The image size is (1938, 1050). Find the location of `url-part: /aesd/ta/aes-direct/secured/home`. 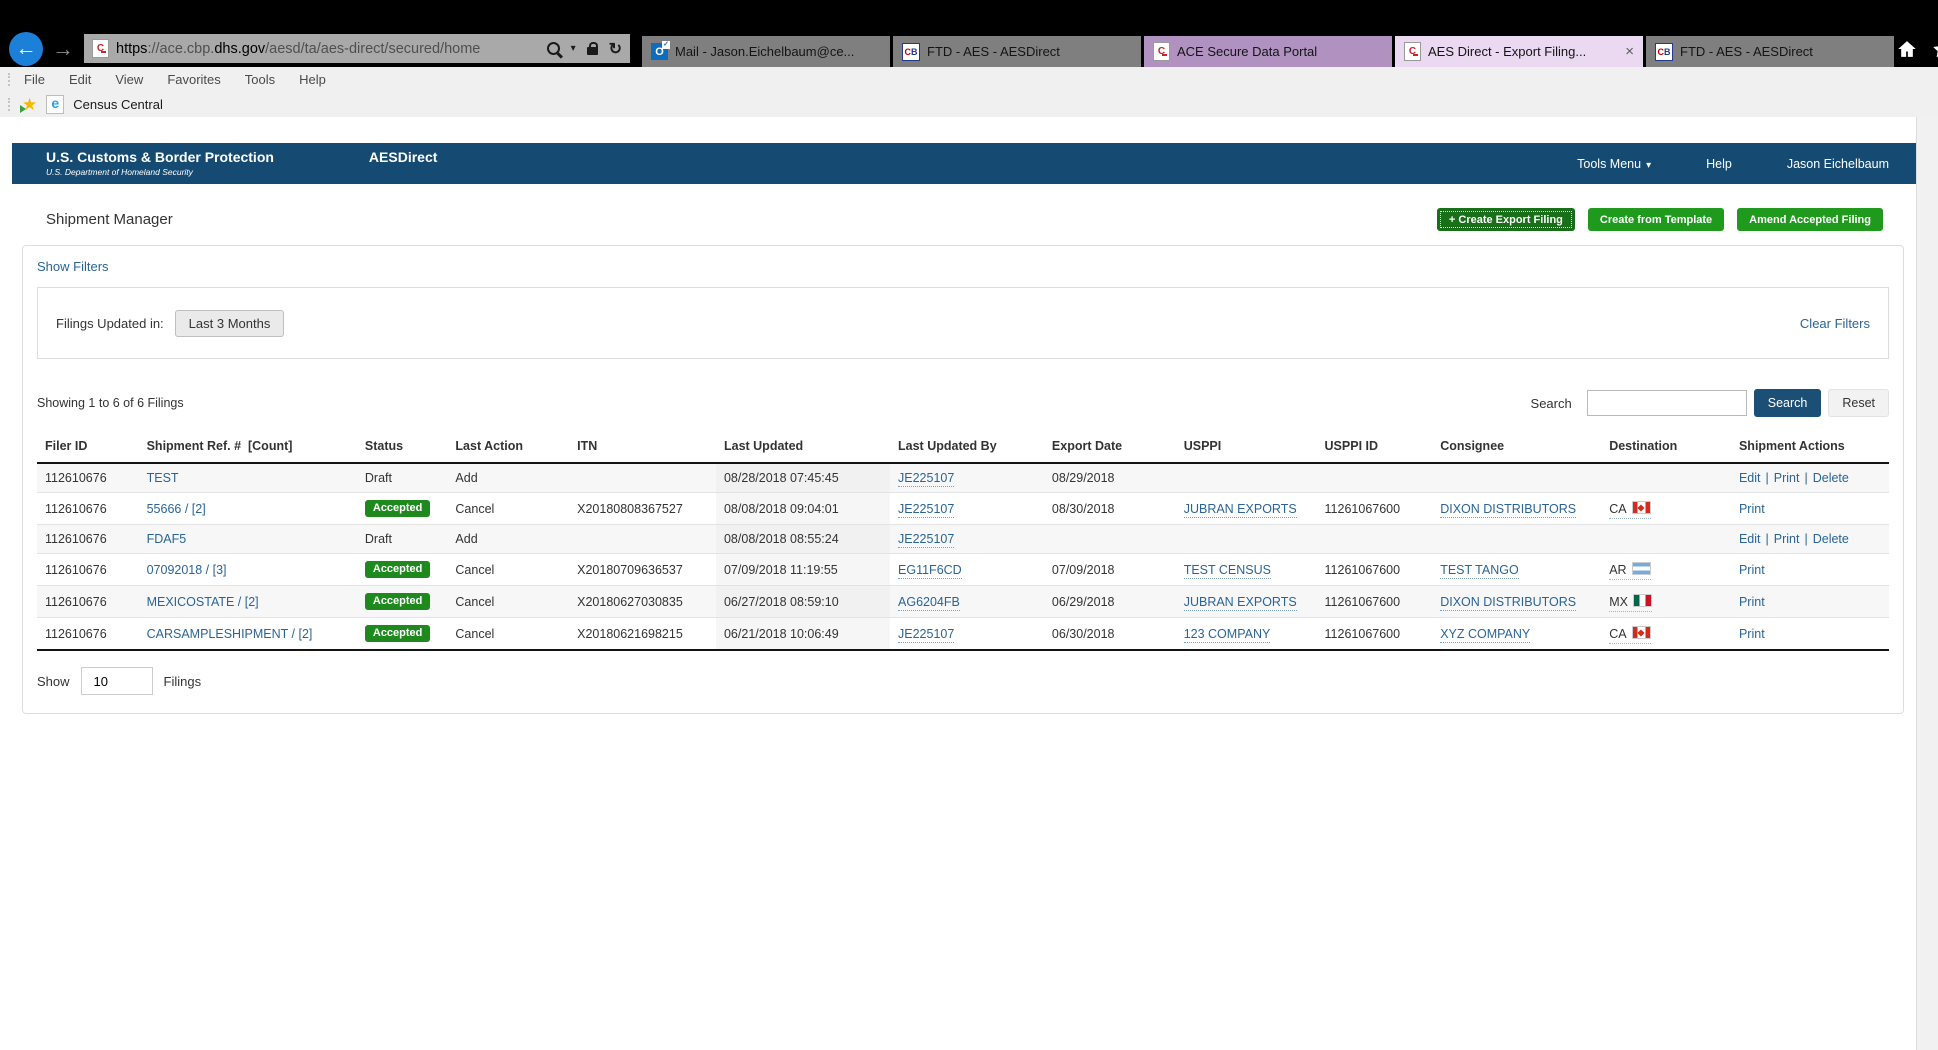

url-part: /aesd/ta/aes-direct/secured/home is located at coordinates (373, 48).